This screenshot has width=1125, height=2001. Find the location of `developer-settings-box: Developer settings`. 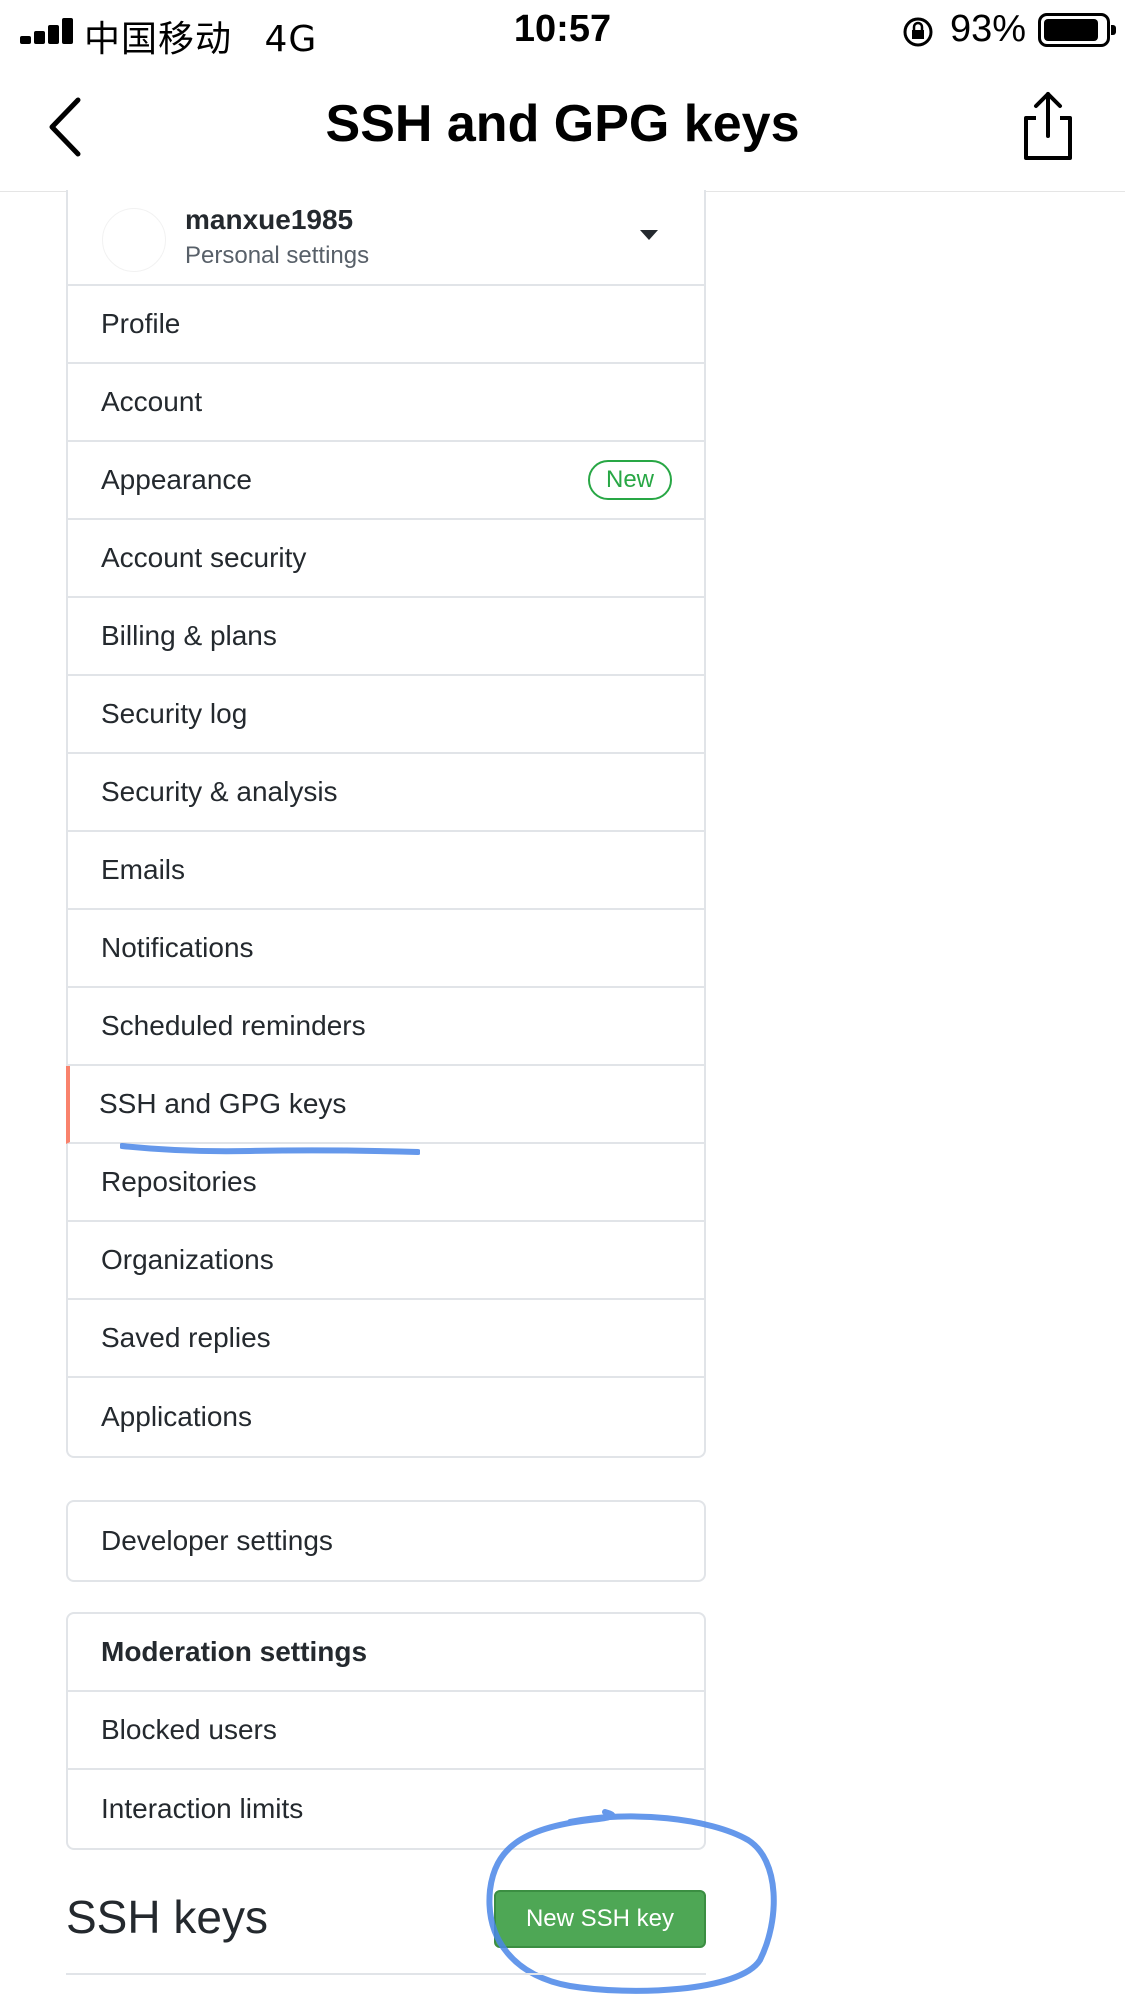

developer-settings-box: Developer settings is located at coordinates (386, 1541).